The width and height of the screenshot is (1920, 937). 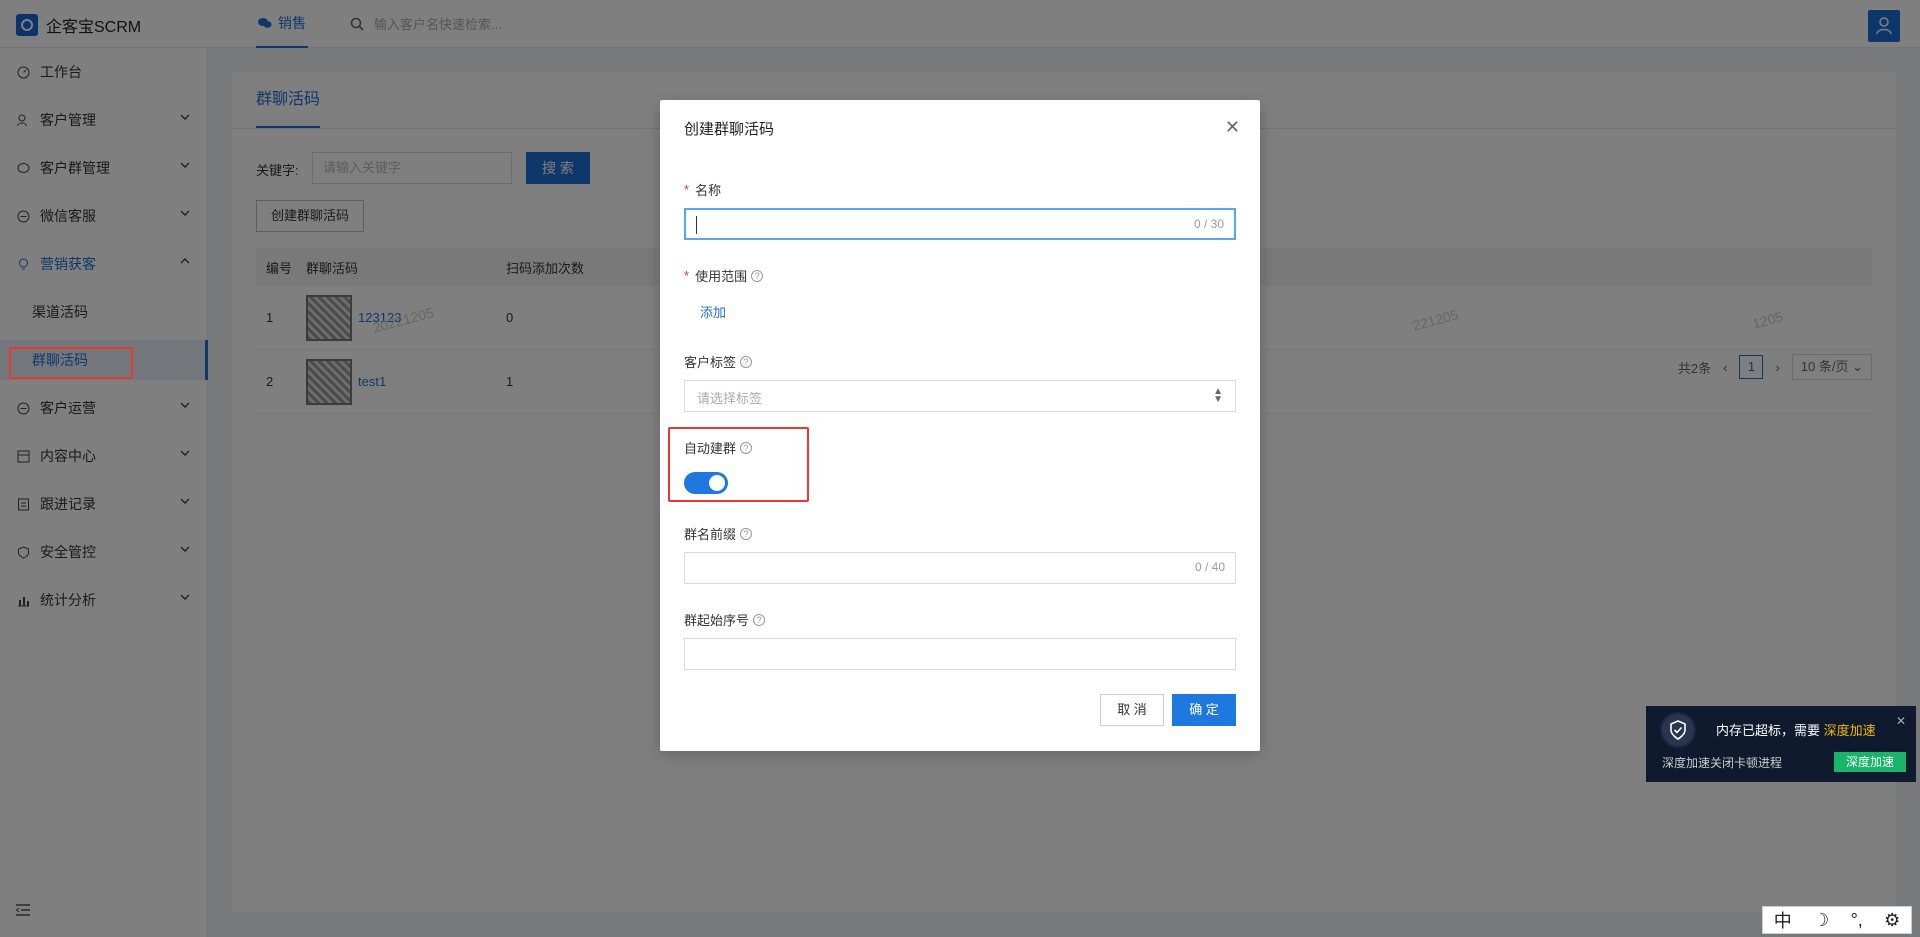 I want to click on punctuation-icon: °,, so click(x=1857, y=920).